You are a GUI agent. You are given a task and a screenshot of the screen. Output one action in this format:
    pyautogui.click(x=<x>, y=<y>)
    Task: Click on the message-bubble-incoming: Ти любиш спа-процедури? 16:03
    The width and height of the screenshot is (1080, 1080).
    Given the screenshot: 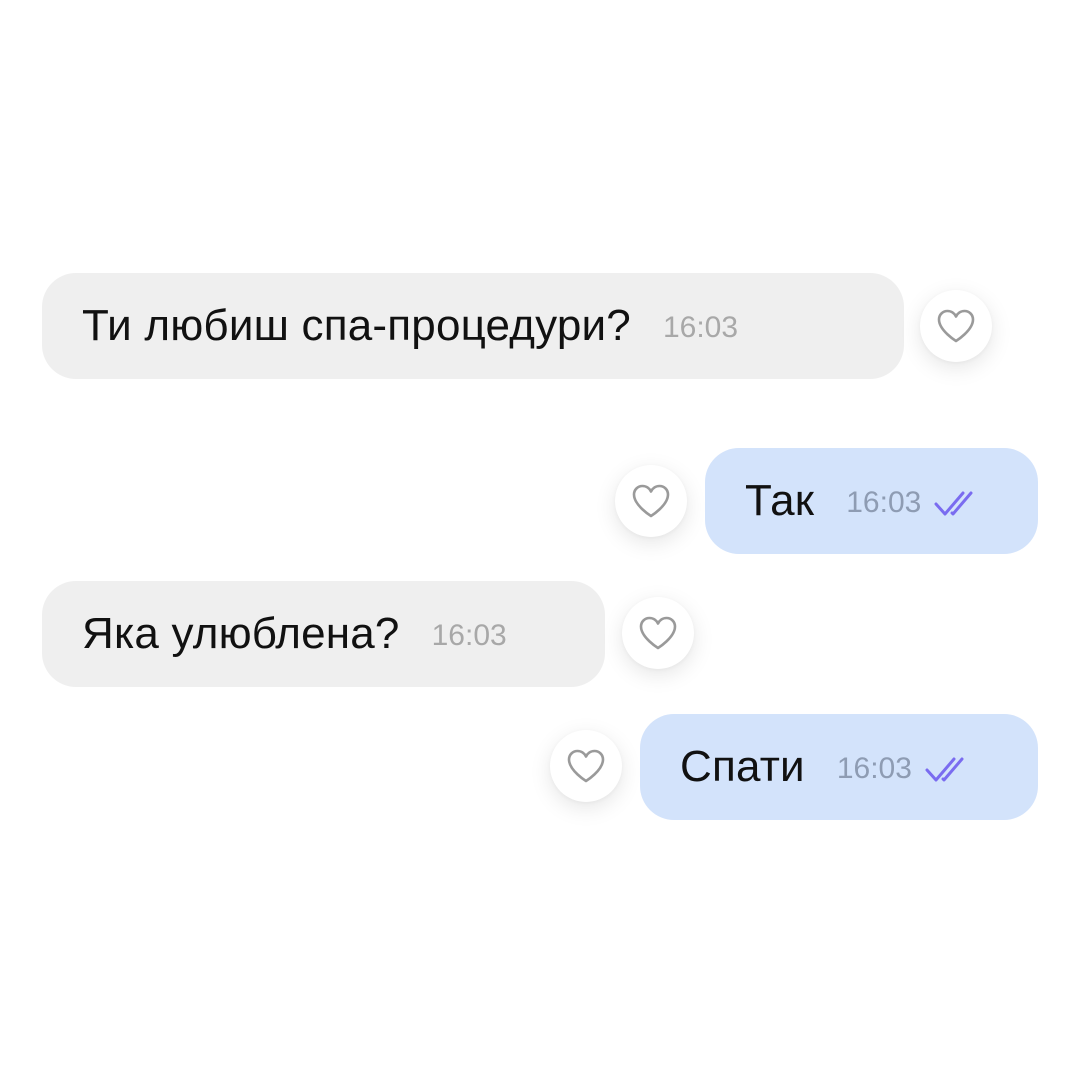 What is the action you would take?
    pyautogui.click(x=473, y=326)
    